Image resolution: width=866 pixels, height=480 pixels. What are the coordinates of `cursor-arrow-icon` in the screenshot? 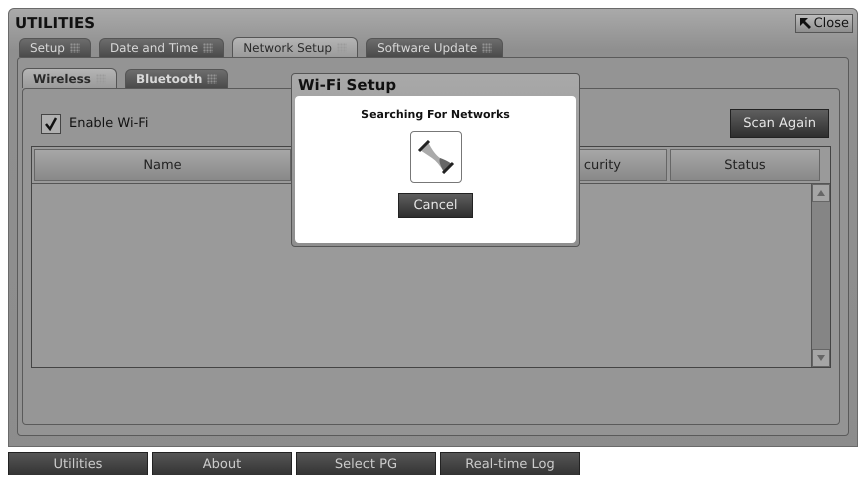 It's located at (805, 23).